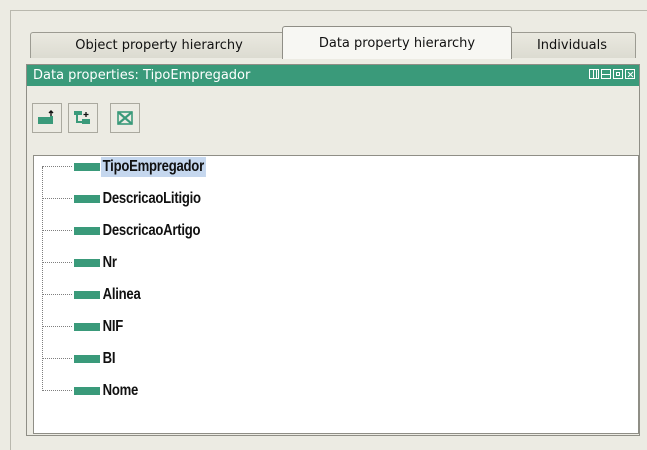  What do you see at coordinates (153, 167) in the screenshot?
I see `tree-item-label: TipoEmpregador` at bounding box center [153, 167].